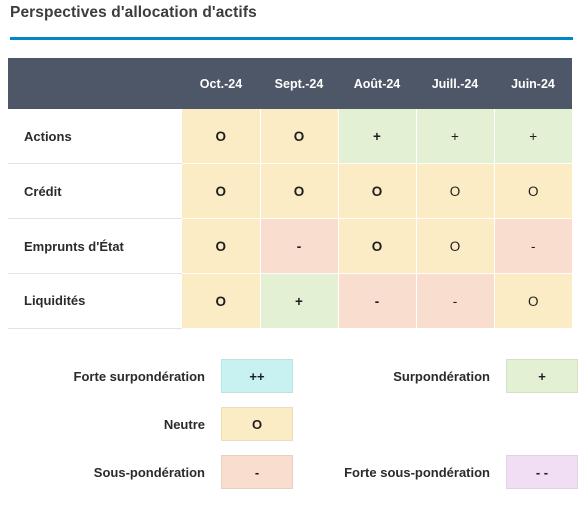 This screenshot has width=586, height=514. Describe the element at coordinates (441, 376) in the screenshot. I see `legend-label: Surpondération` at that location.